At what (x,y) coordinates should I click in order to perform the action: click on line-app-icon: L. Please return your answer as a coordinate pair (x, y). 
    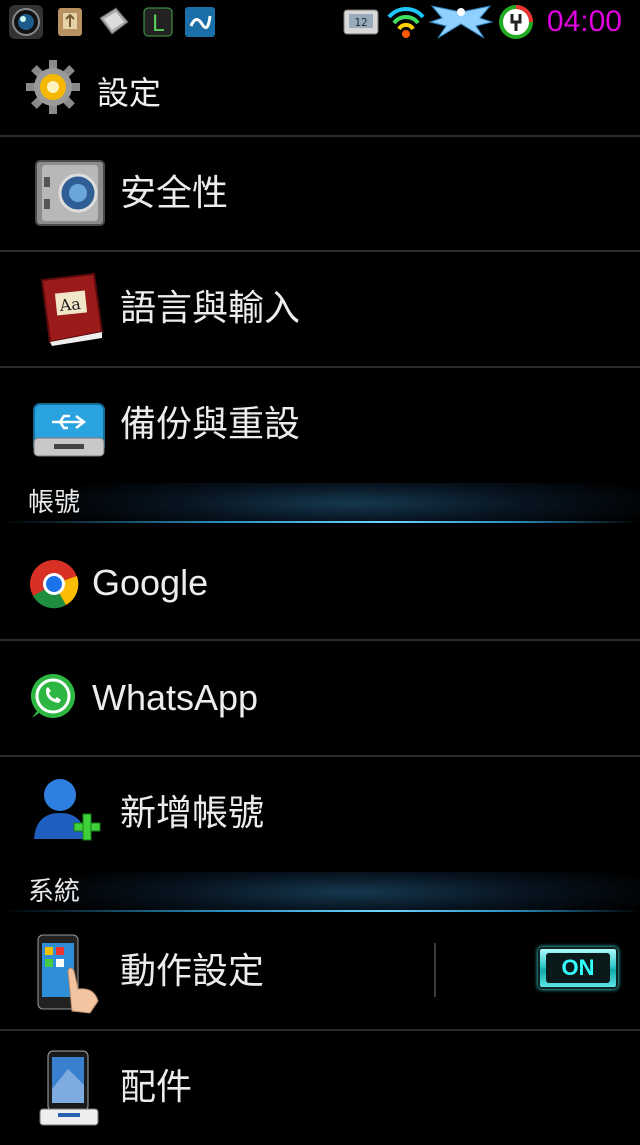
    Looking at the image, I should click on (158, 22).